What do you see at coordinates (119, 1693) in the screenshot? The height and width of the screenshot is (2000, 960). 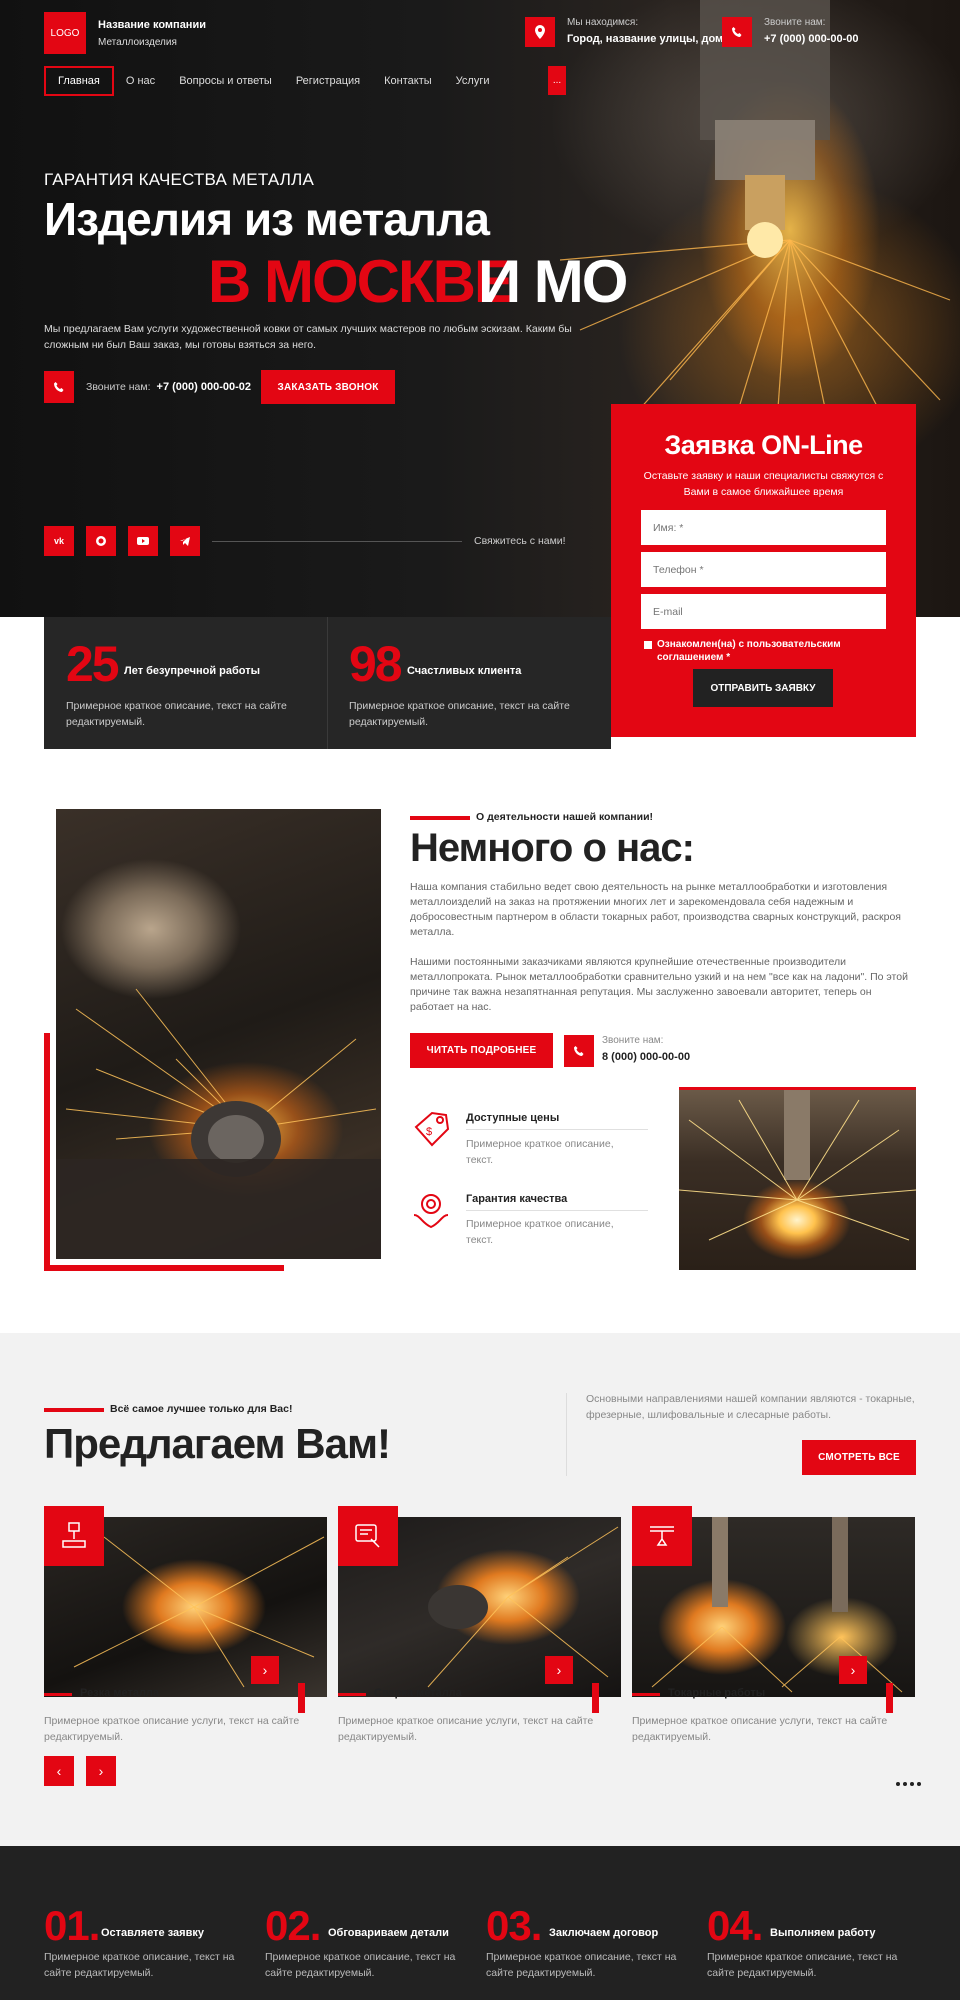 I see `service-card-title: Резка металла` at bounding box center [119, 1693].